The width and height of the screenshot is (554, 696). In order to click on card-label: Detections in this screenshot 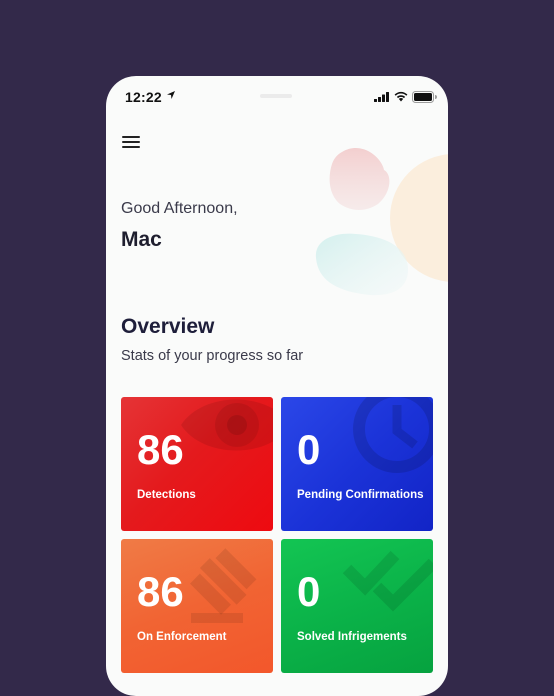, I will do `click(166, 495)`.